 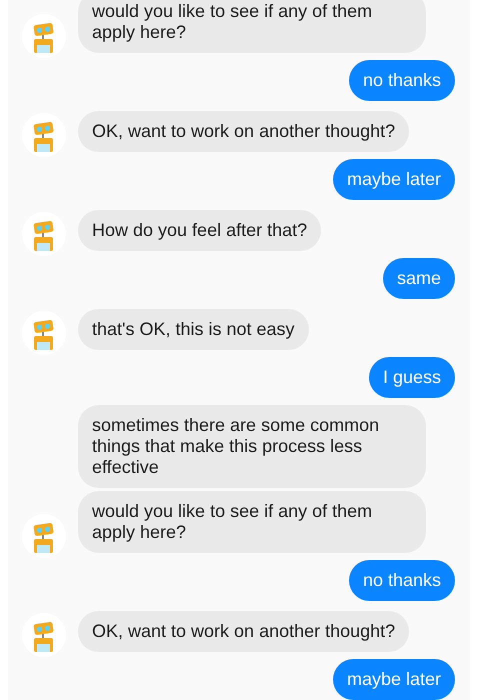 I want to click on bot-message: How do you feel after that?, so click(x=200, y=230).